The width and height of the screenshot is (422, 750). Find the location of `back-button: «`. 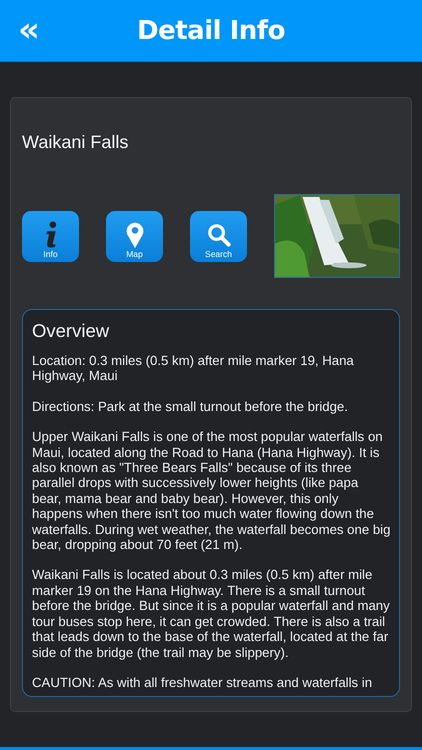

back-button: « is located at coordinates (29, 30).